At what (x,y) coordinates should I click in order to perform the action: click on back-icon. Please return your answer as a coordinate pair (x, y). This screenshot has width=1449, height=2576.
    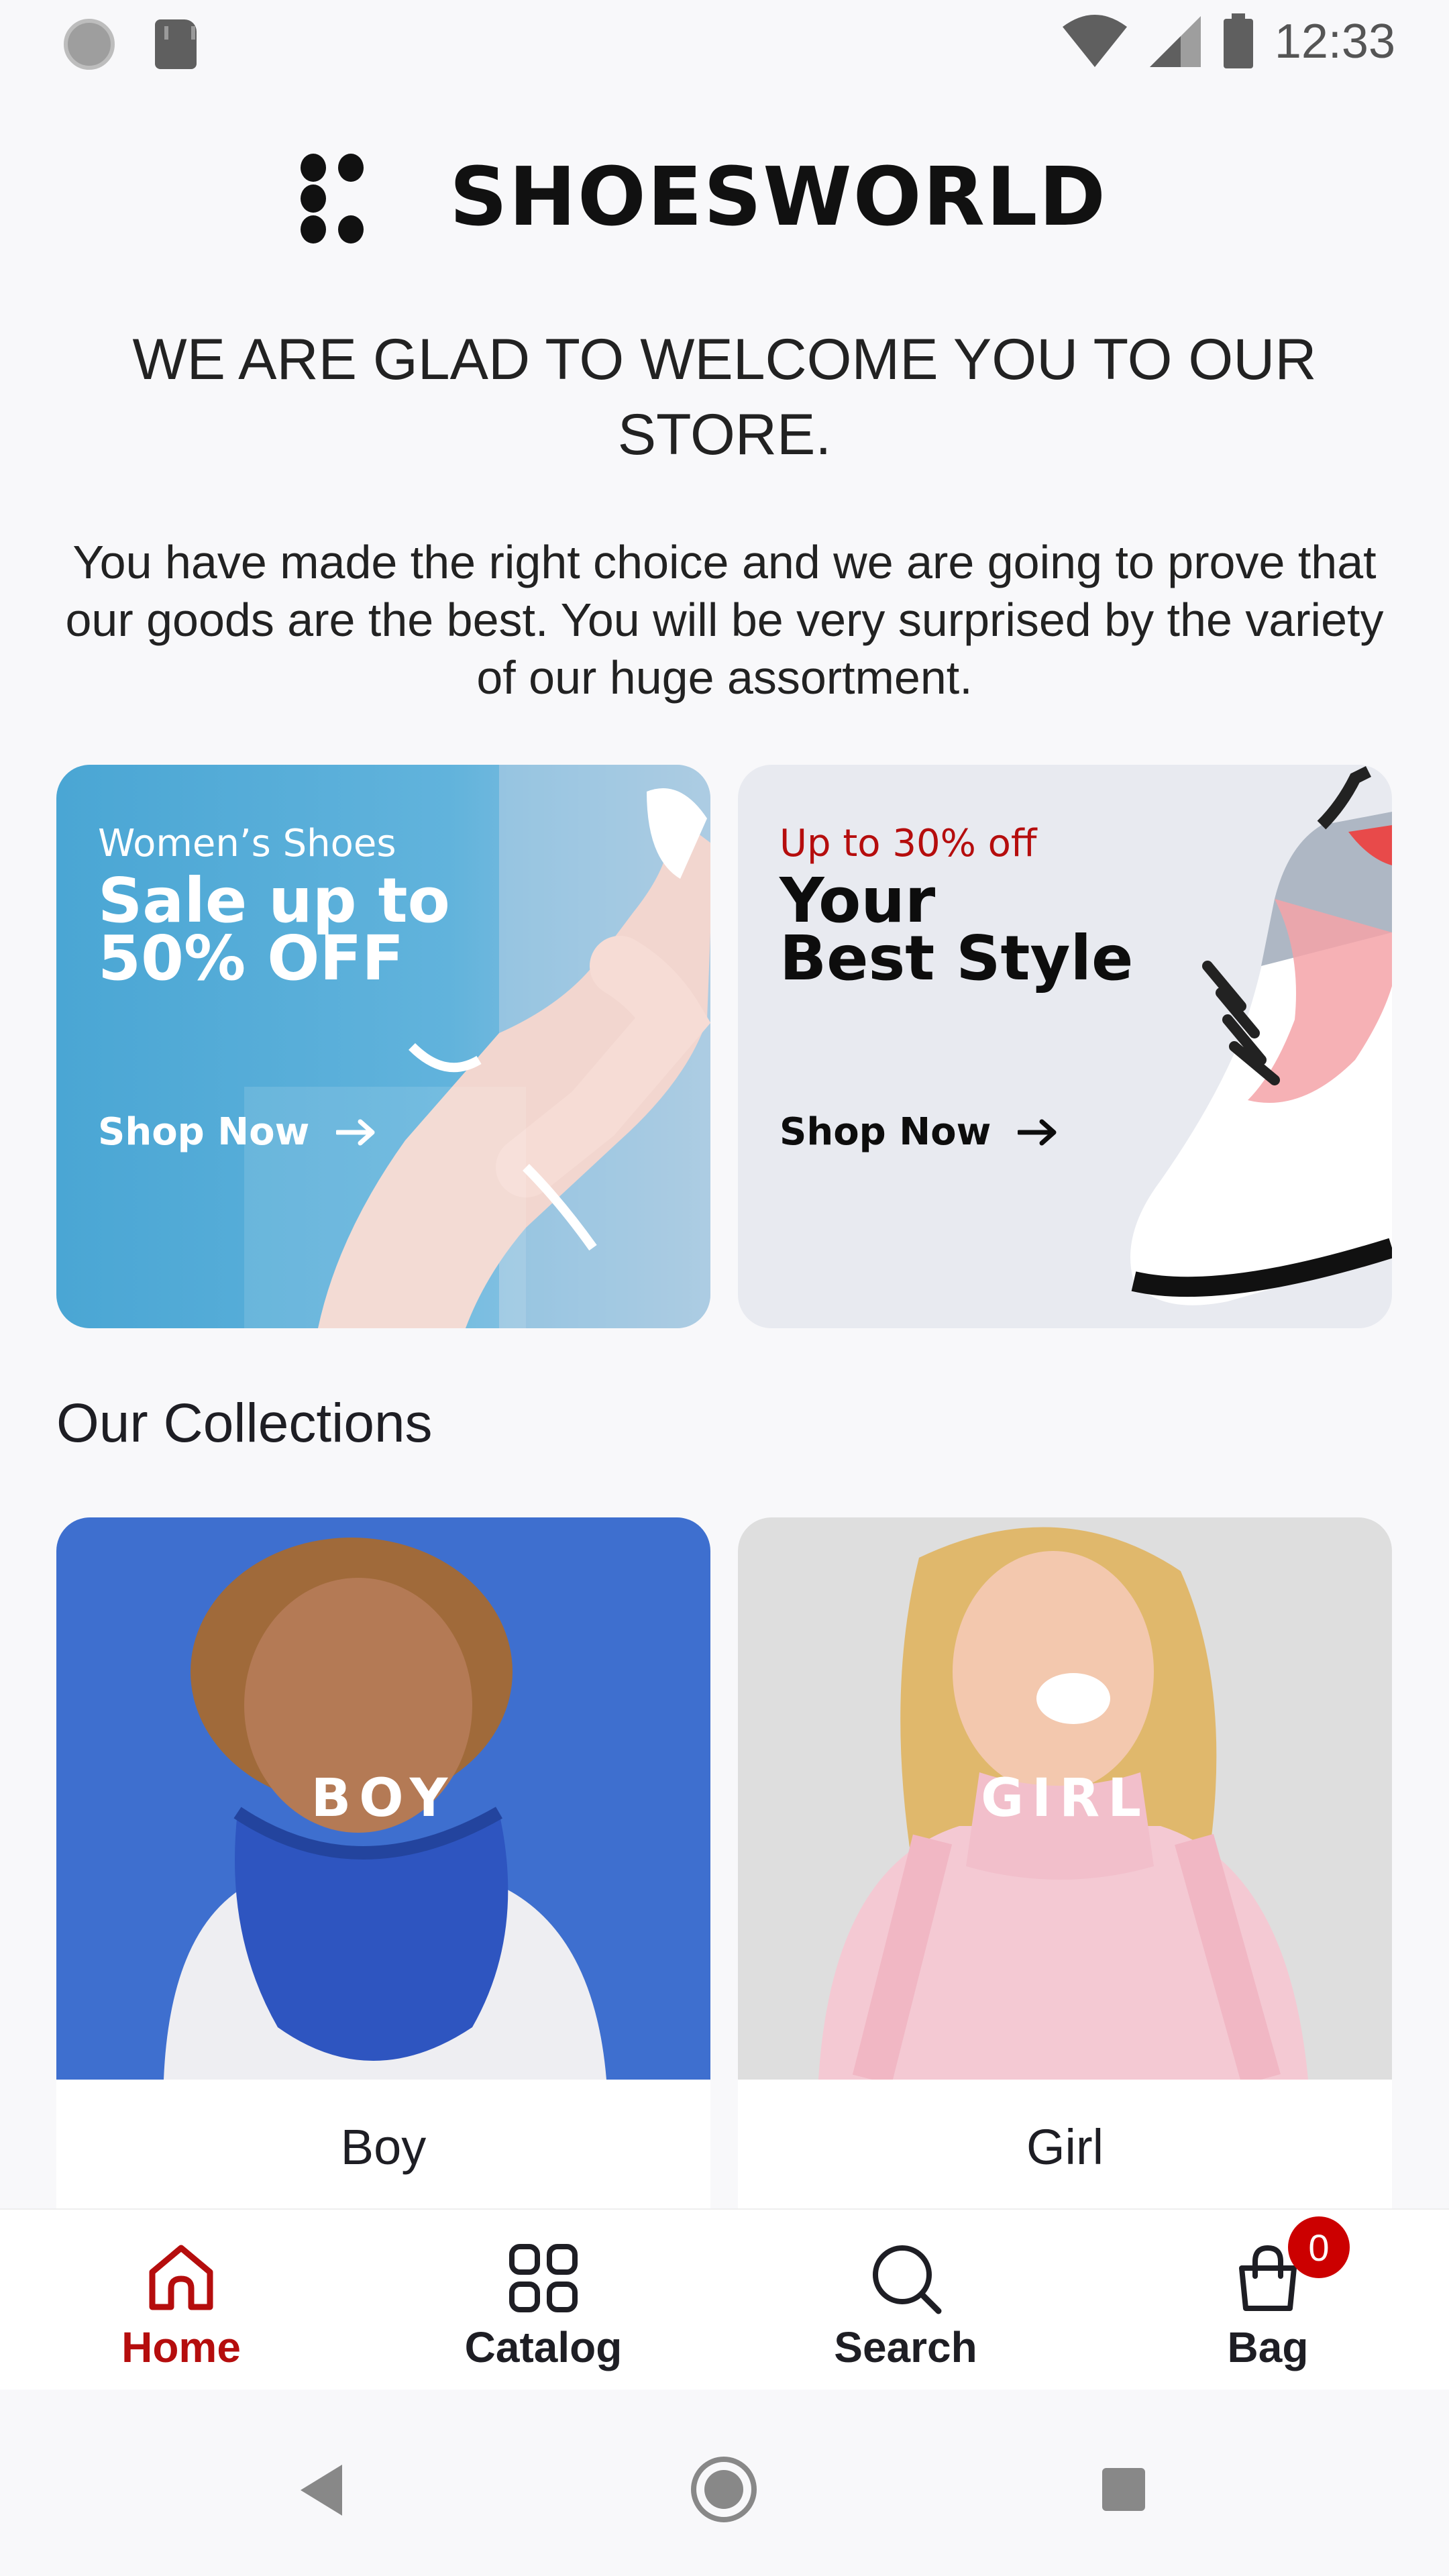
    Looking at the image, I should click on (321, 2490).